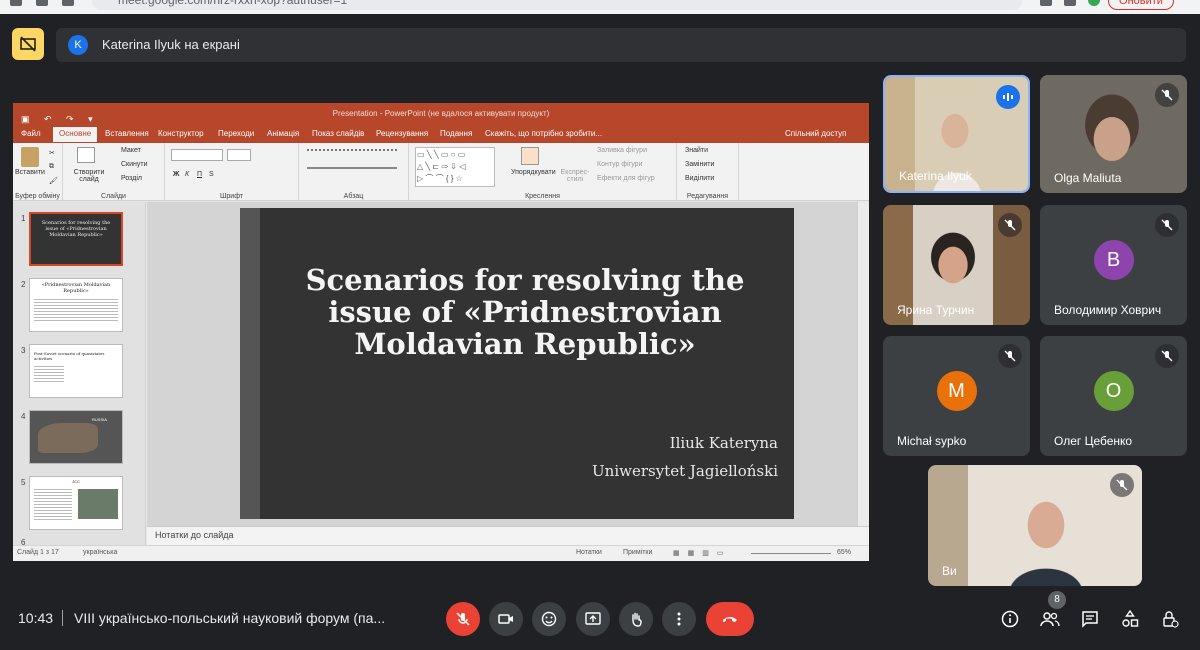 The height and width of the screenshot is (650, 1200). I want to click on vertical-scrollbar, so click(863, 364).